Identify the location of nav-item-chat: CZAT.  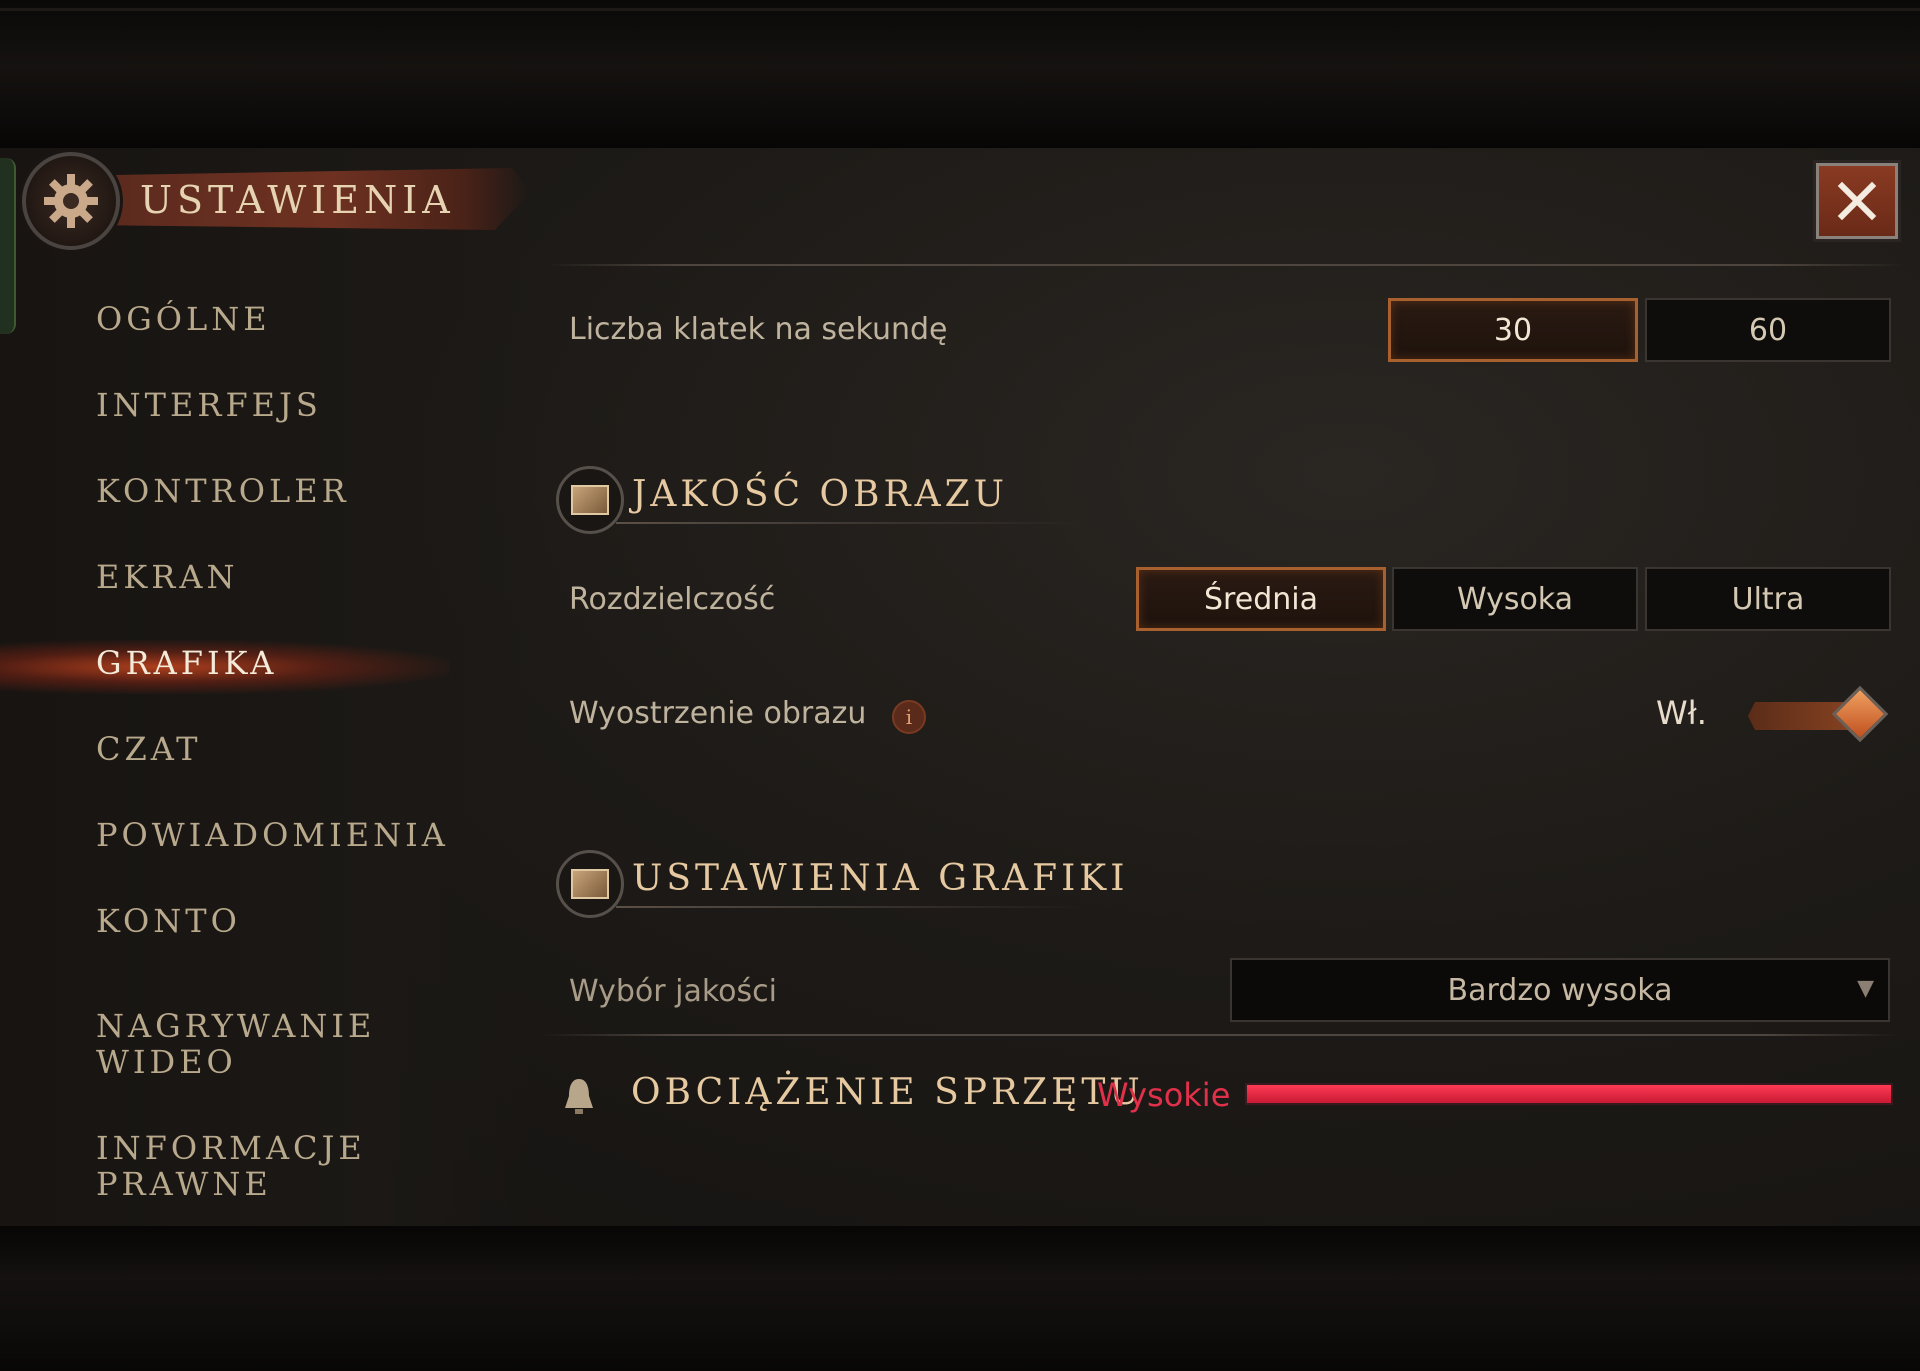
(148, 749).